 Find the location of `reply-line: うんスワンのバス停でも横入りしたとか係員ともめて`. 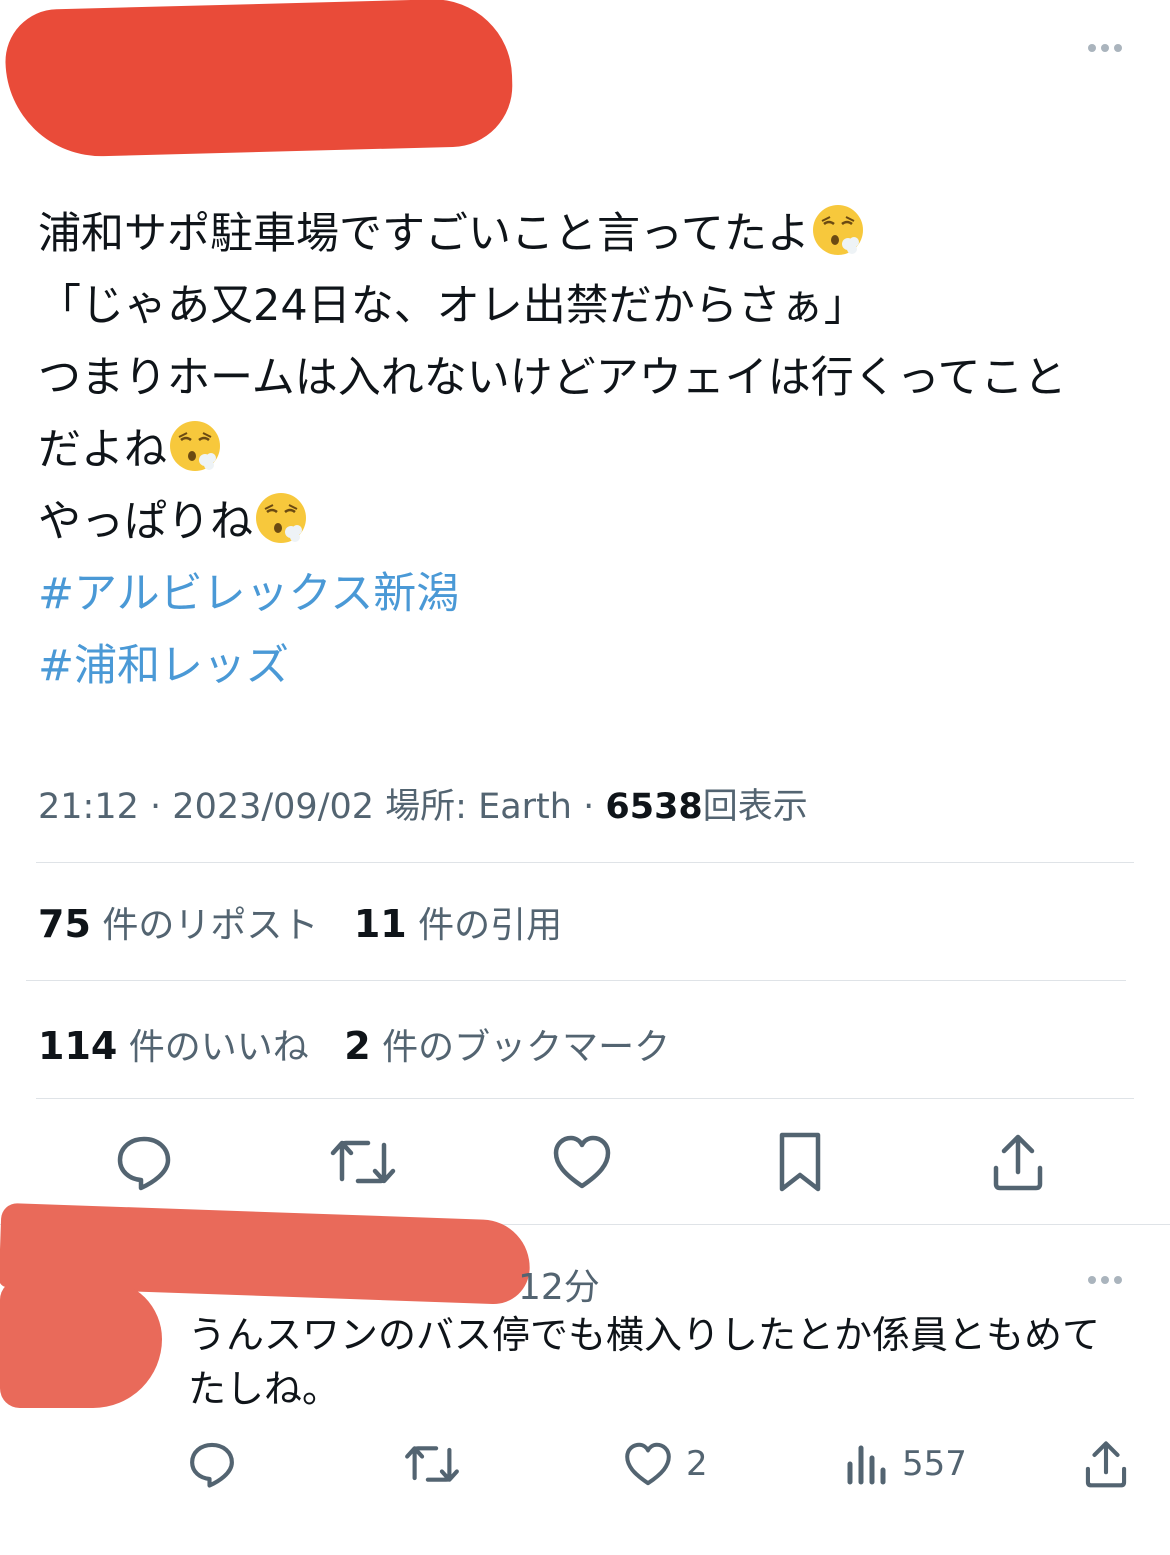

reply-line: うんスワンのバス停でも横入りしたとか係員ともめて is located at coordinates (644, 1335).